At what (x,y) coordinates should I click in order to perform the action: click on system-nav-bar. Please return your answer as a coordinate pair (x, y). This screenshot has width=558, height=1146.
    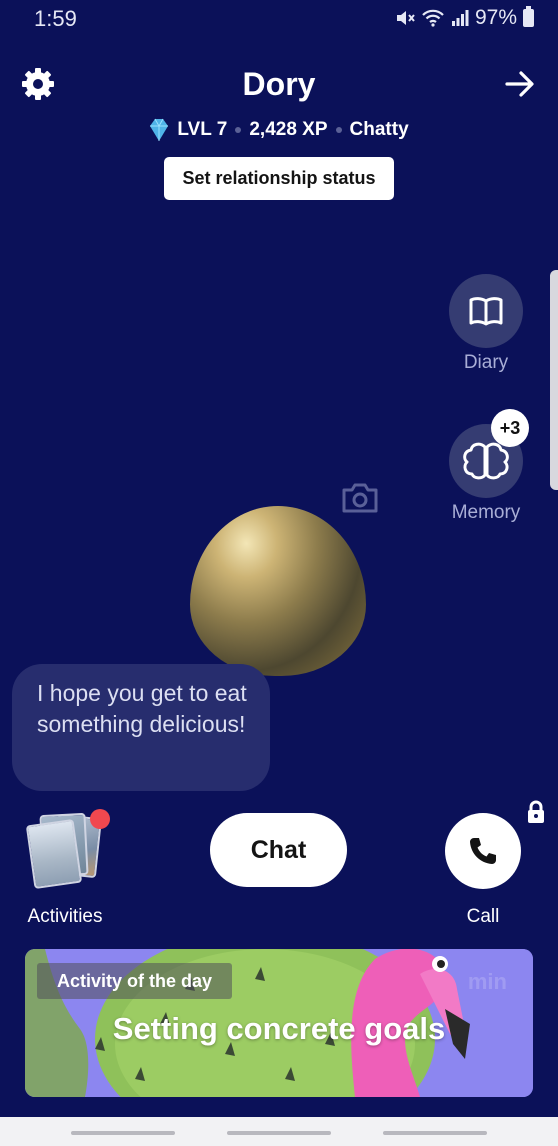
    Looking at the image, I should click on (279, 1131).